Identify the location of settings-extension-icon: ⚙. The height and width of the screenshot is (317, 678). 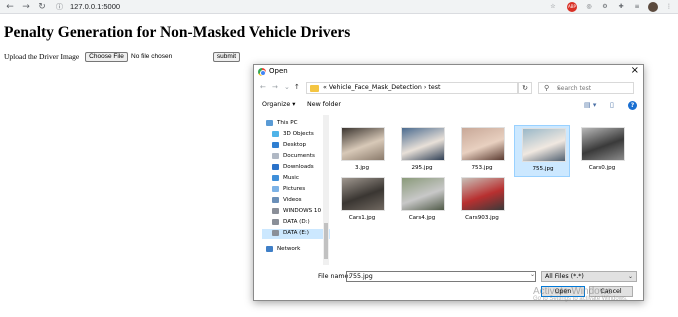
(605, 7).